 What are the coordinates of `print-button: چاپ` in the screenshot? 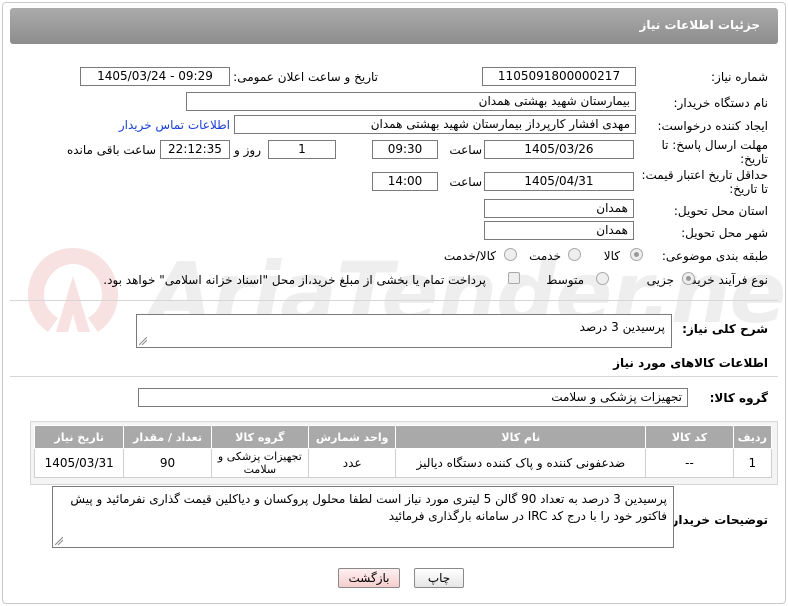 It's located at (439, 578).